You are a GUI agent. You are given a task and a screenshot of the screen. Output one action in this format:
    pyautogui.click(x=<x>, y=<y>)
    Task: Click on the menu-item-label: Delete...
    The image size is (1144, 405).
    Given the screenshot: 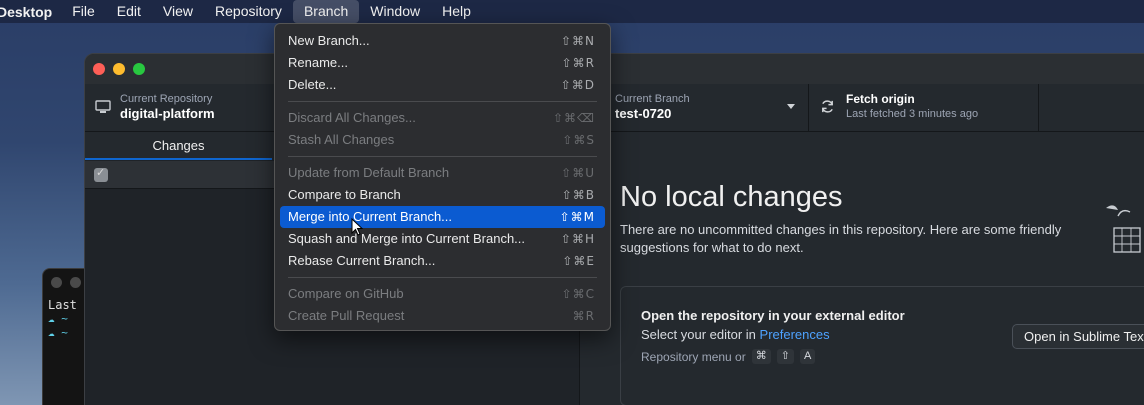 What is the action you would take?
    pyautogui.click(x=312, y=84)
    